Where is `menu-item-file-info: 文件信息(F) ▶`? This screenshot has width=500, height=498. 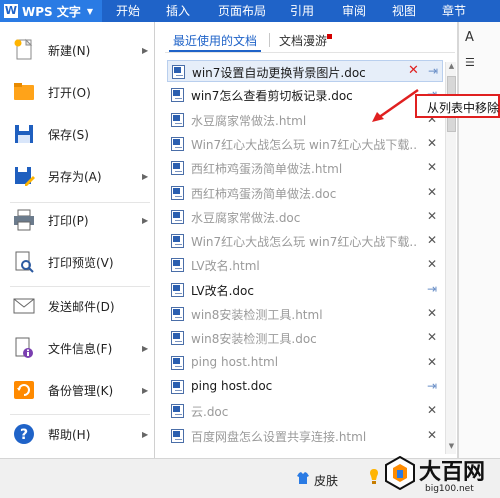
menu-item-file-info: 文件信息(F) ▶ is located at coordinates (77, 348).